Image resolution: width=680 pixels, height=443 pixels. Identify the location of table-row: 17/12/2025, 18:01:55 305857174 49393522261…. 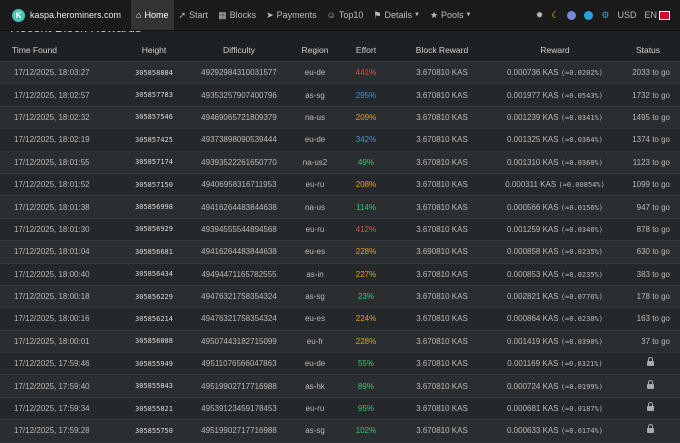
(340, 162).